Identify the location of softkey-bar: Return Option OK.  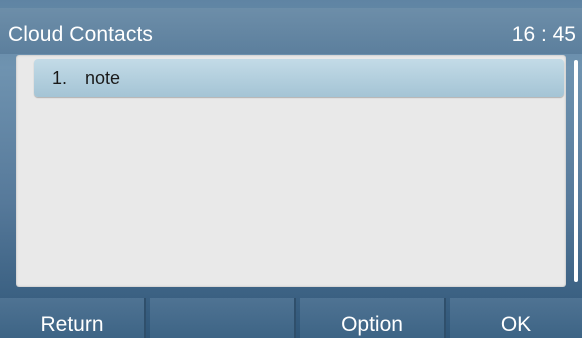
(291, 318).